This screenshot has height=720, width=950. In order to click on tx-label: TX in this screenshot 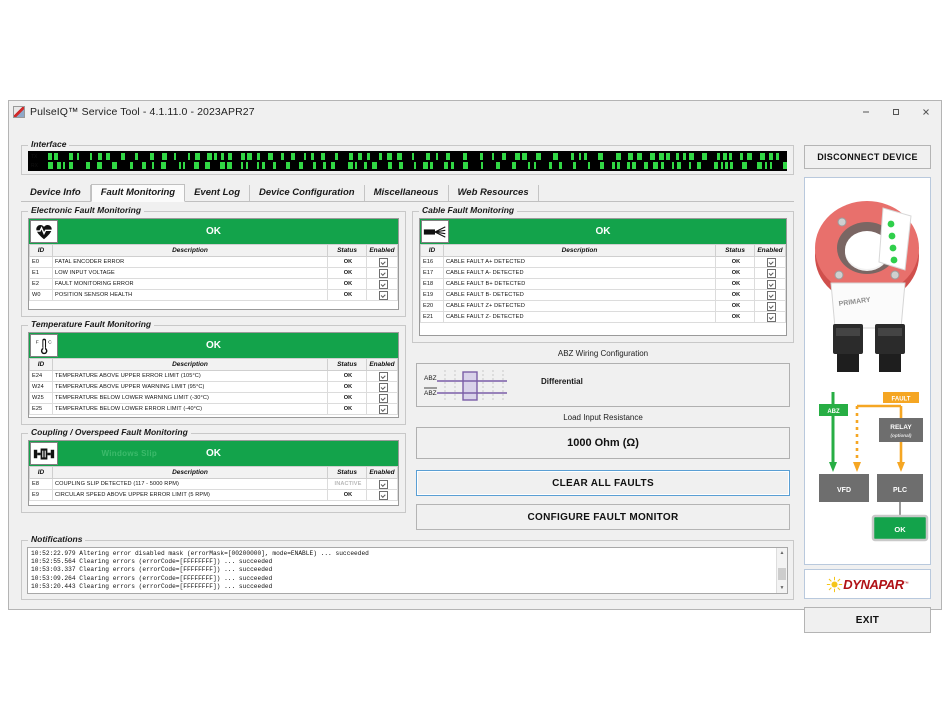, I will do `click(34, 157)`.